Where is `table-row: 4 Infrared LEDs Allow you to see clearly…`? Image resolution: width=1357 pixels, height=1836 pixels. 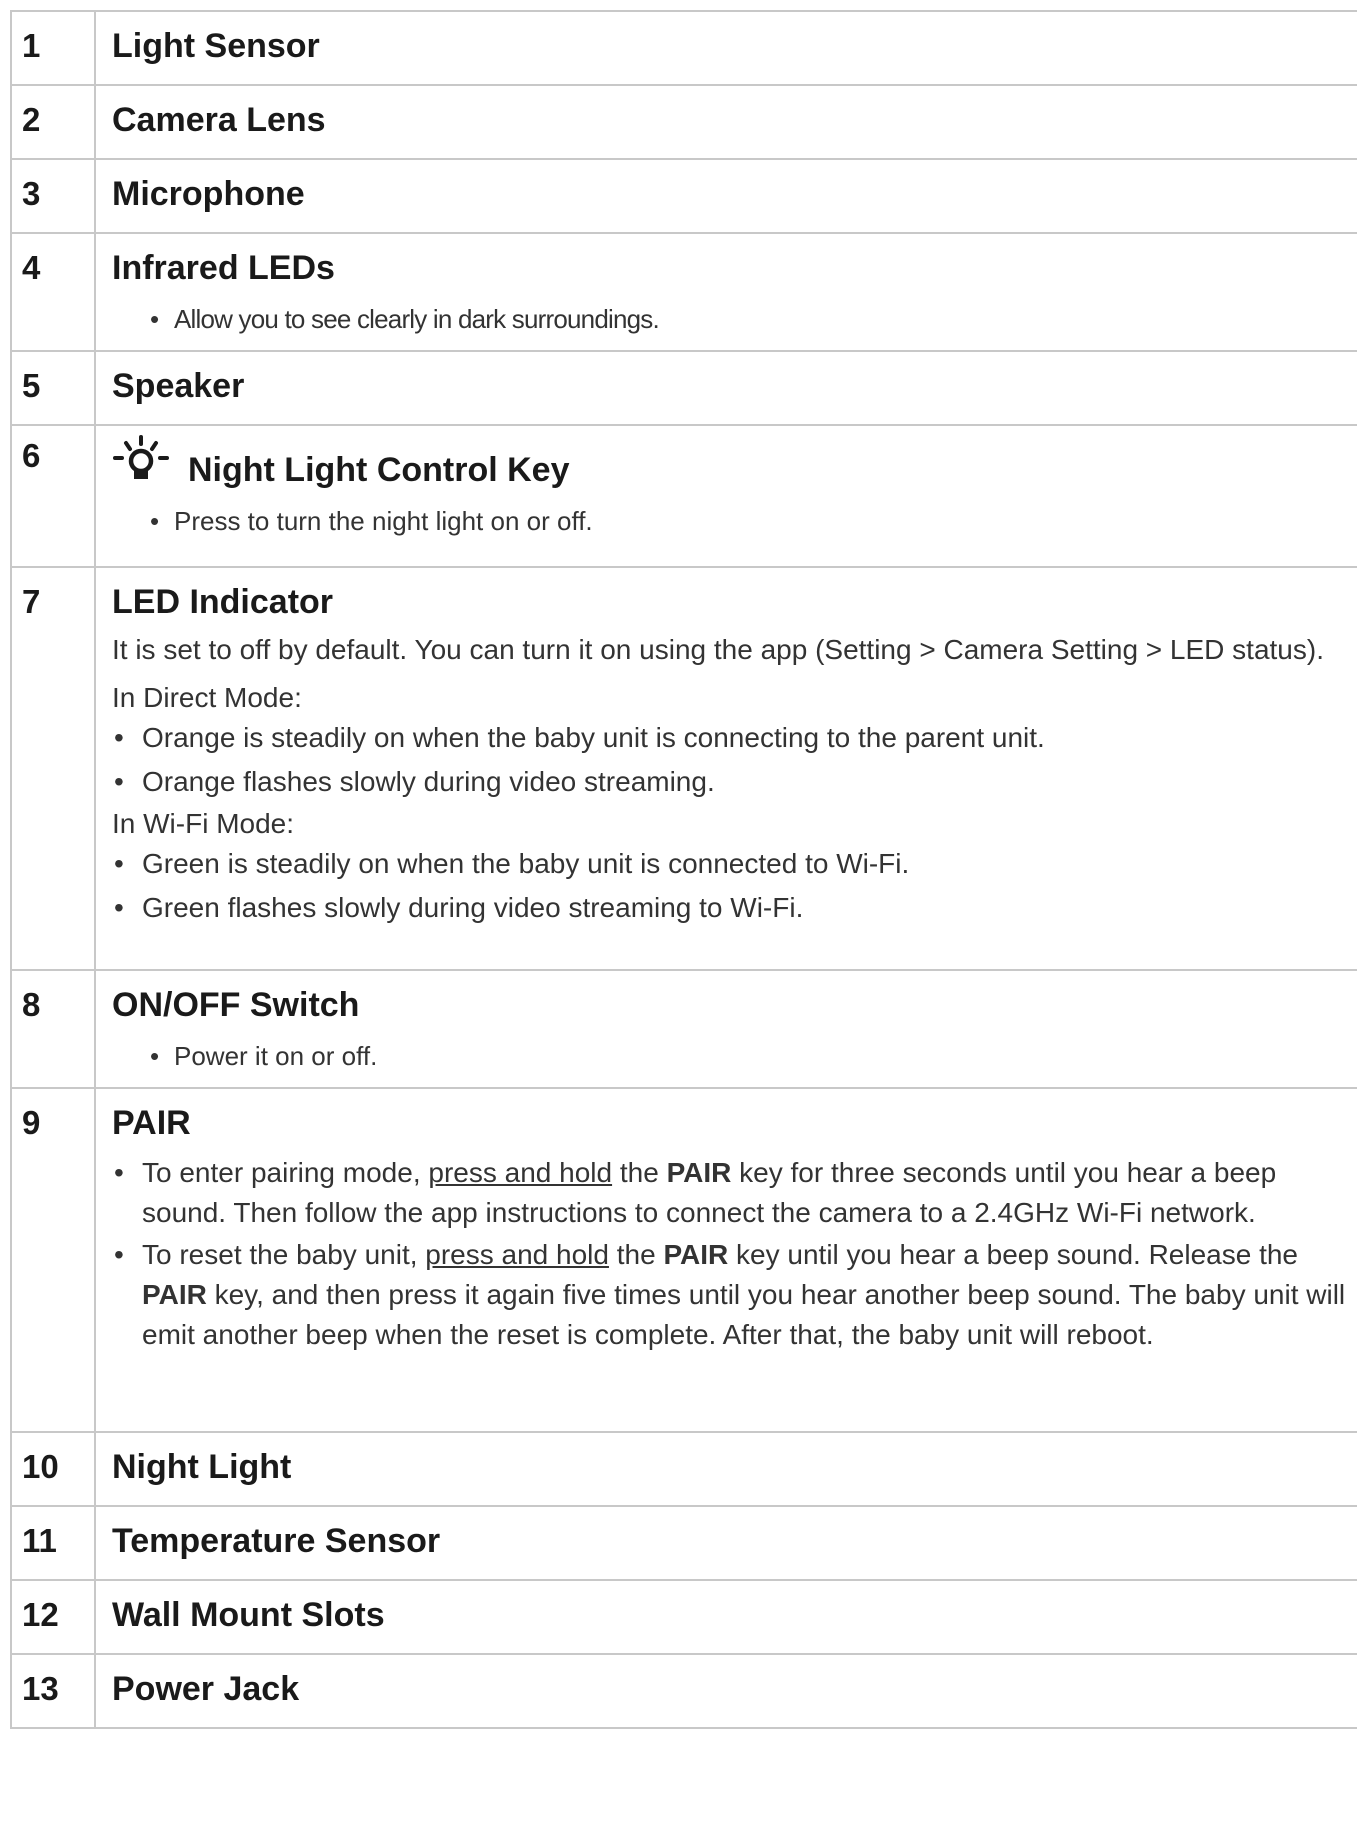 table-row: 4 Infrared LEDs Allow you to see clearly… is located at coordinates (683, 293).